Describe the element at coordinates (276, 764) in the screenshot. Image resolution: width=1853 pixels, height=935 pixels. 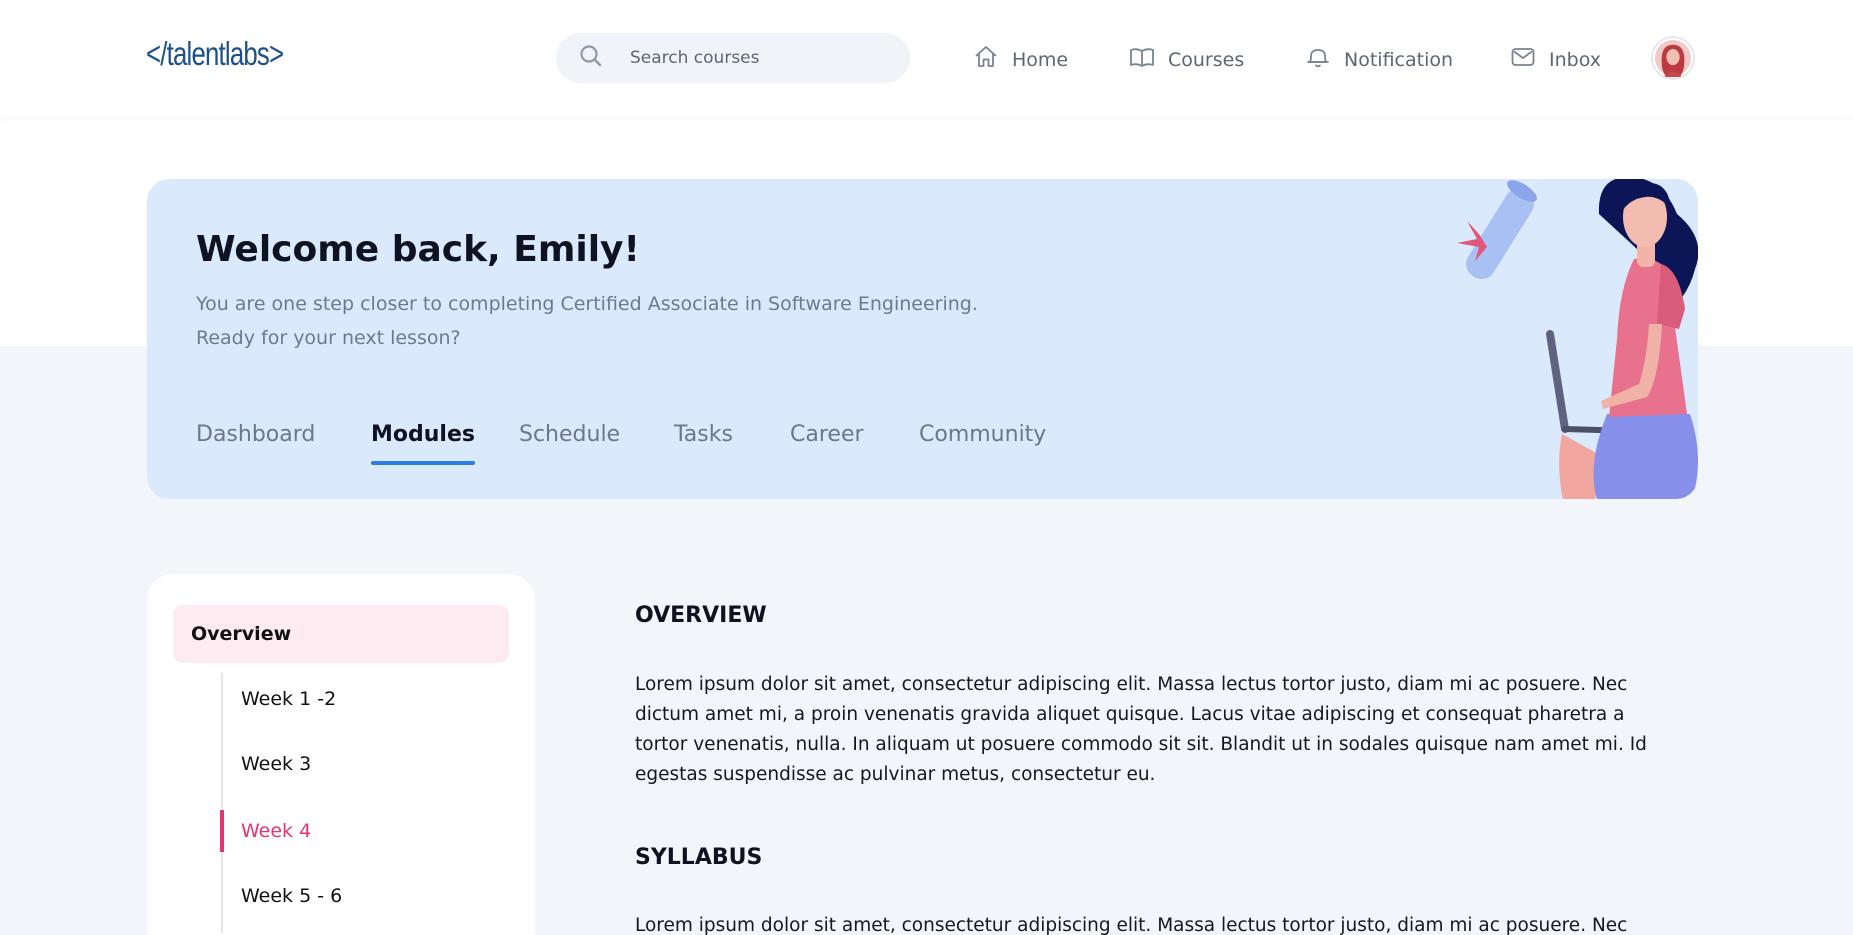
I see `sidebar-item-week-3: Week 3` at that location.